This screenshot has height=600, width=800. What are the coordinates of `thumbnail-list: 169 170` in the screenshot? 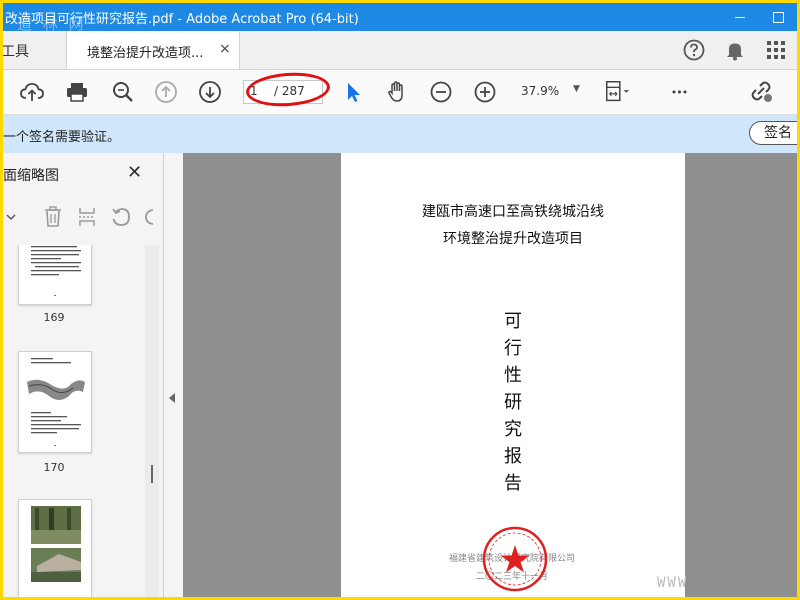 It's located at (73, 421).